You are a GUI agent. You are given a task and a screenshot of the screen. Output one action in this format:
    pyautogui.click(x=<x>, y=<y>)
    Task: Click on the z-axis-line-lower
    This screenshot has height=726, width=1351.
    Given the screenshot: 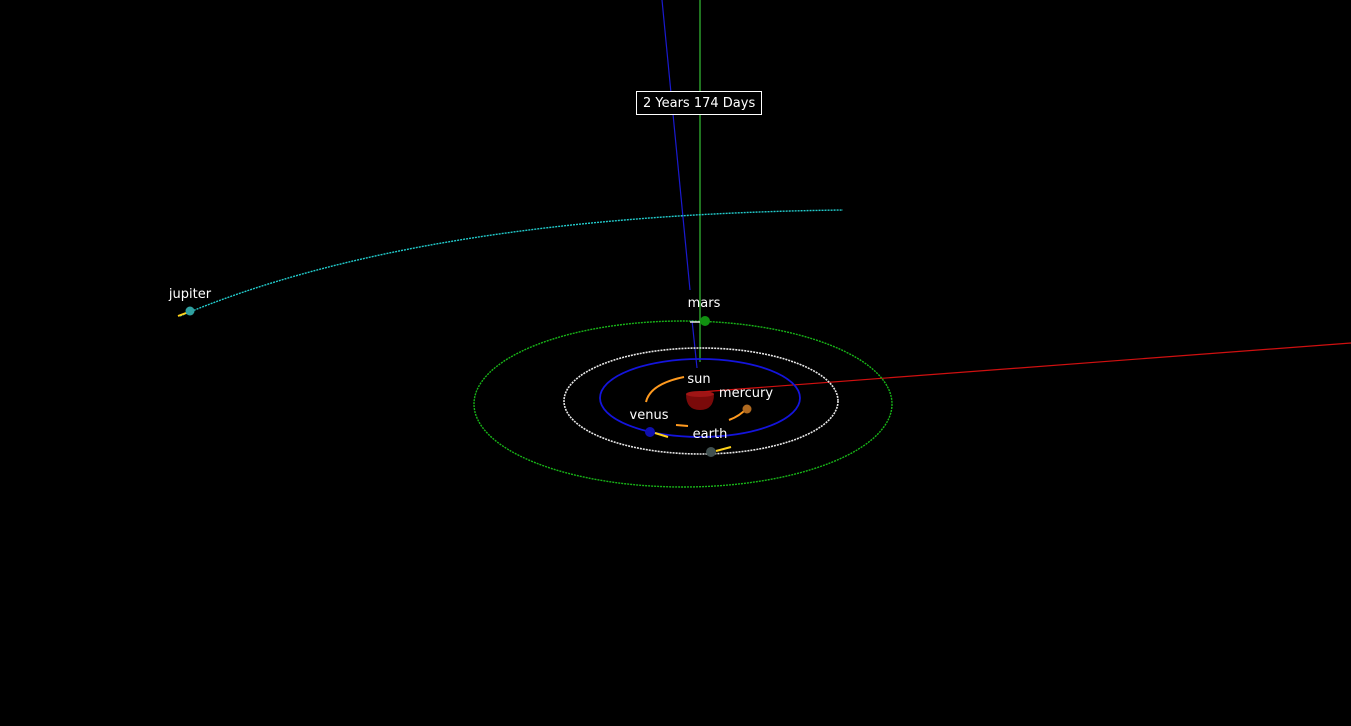 What is the action you would take?
    pyautogui.click(x=694, y=344)
    